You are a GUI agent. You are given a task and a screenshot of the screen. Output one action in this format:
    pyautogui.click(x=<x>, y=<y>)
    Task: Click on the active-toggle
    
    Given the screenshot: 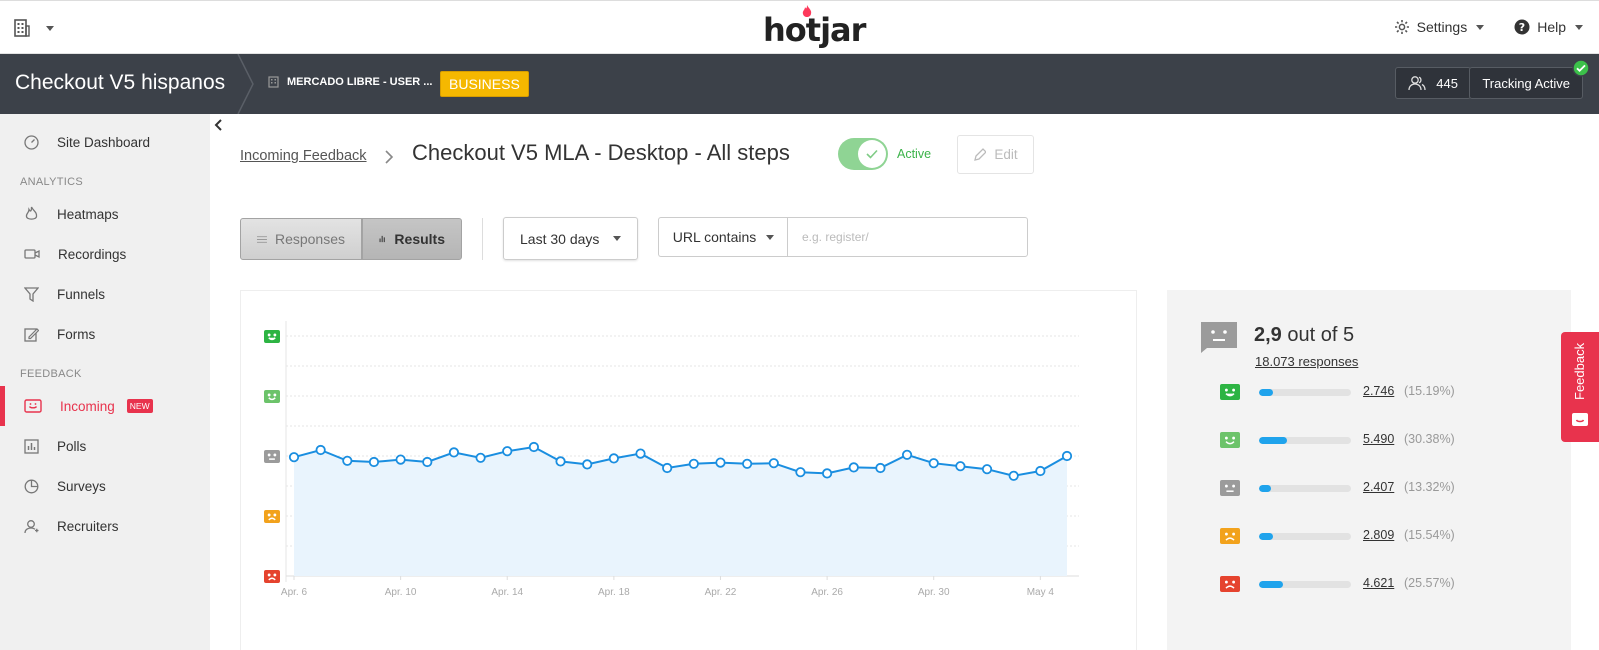 What is the action you would take?
    pyautogui.click(x=863, y=154)
    